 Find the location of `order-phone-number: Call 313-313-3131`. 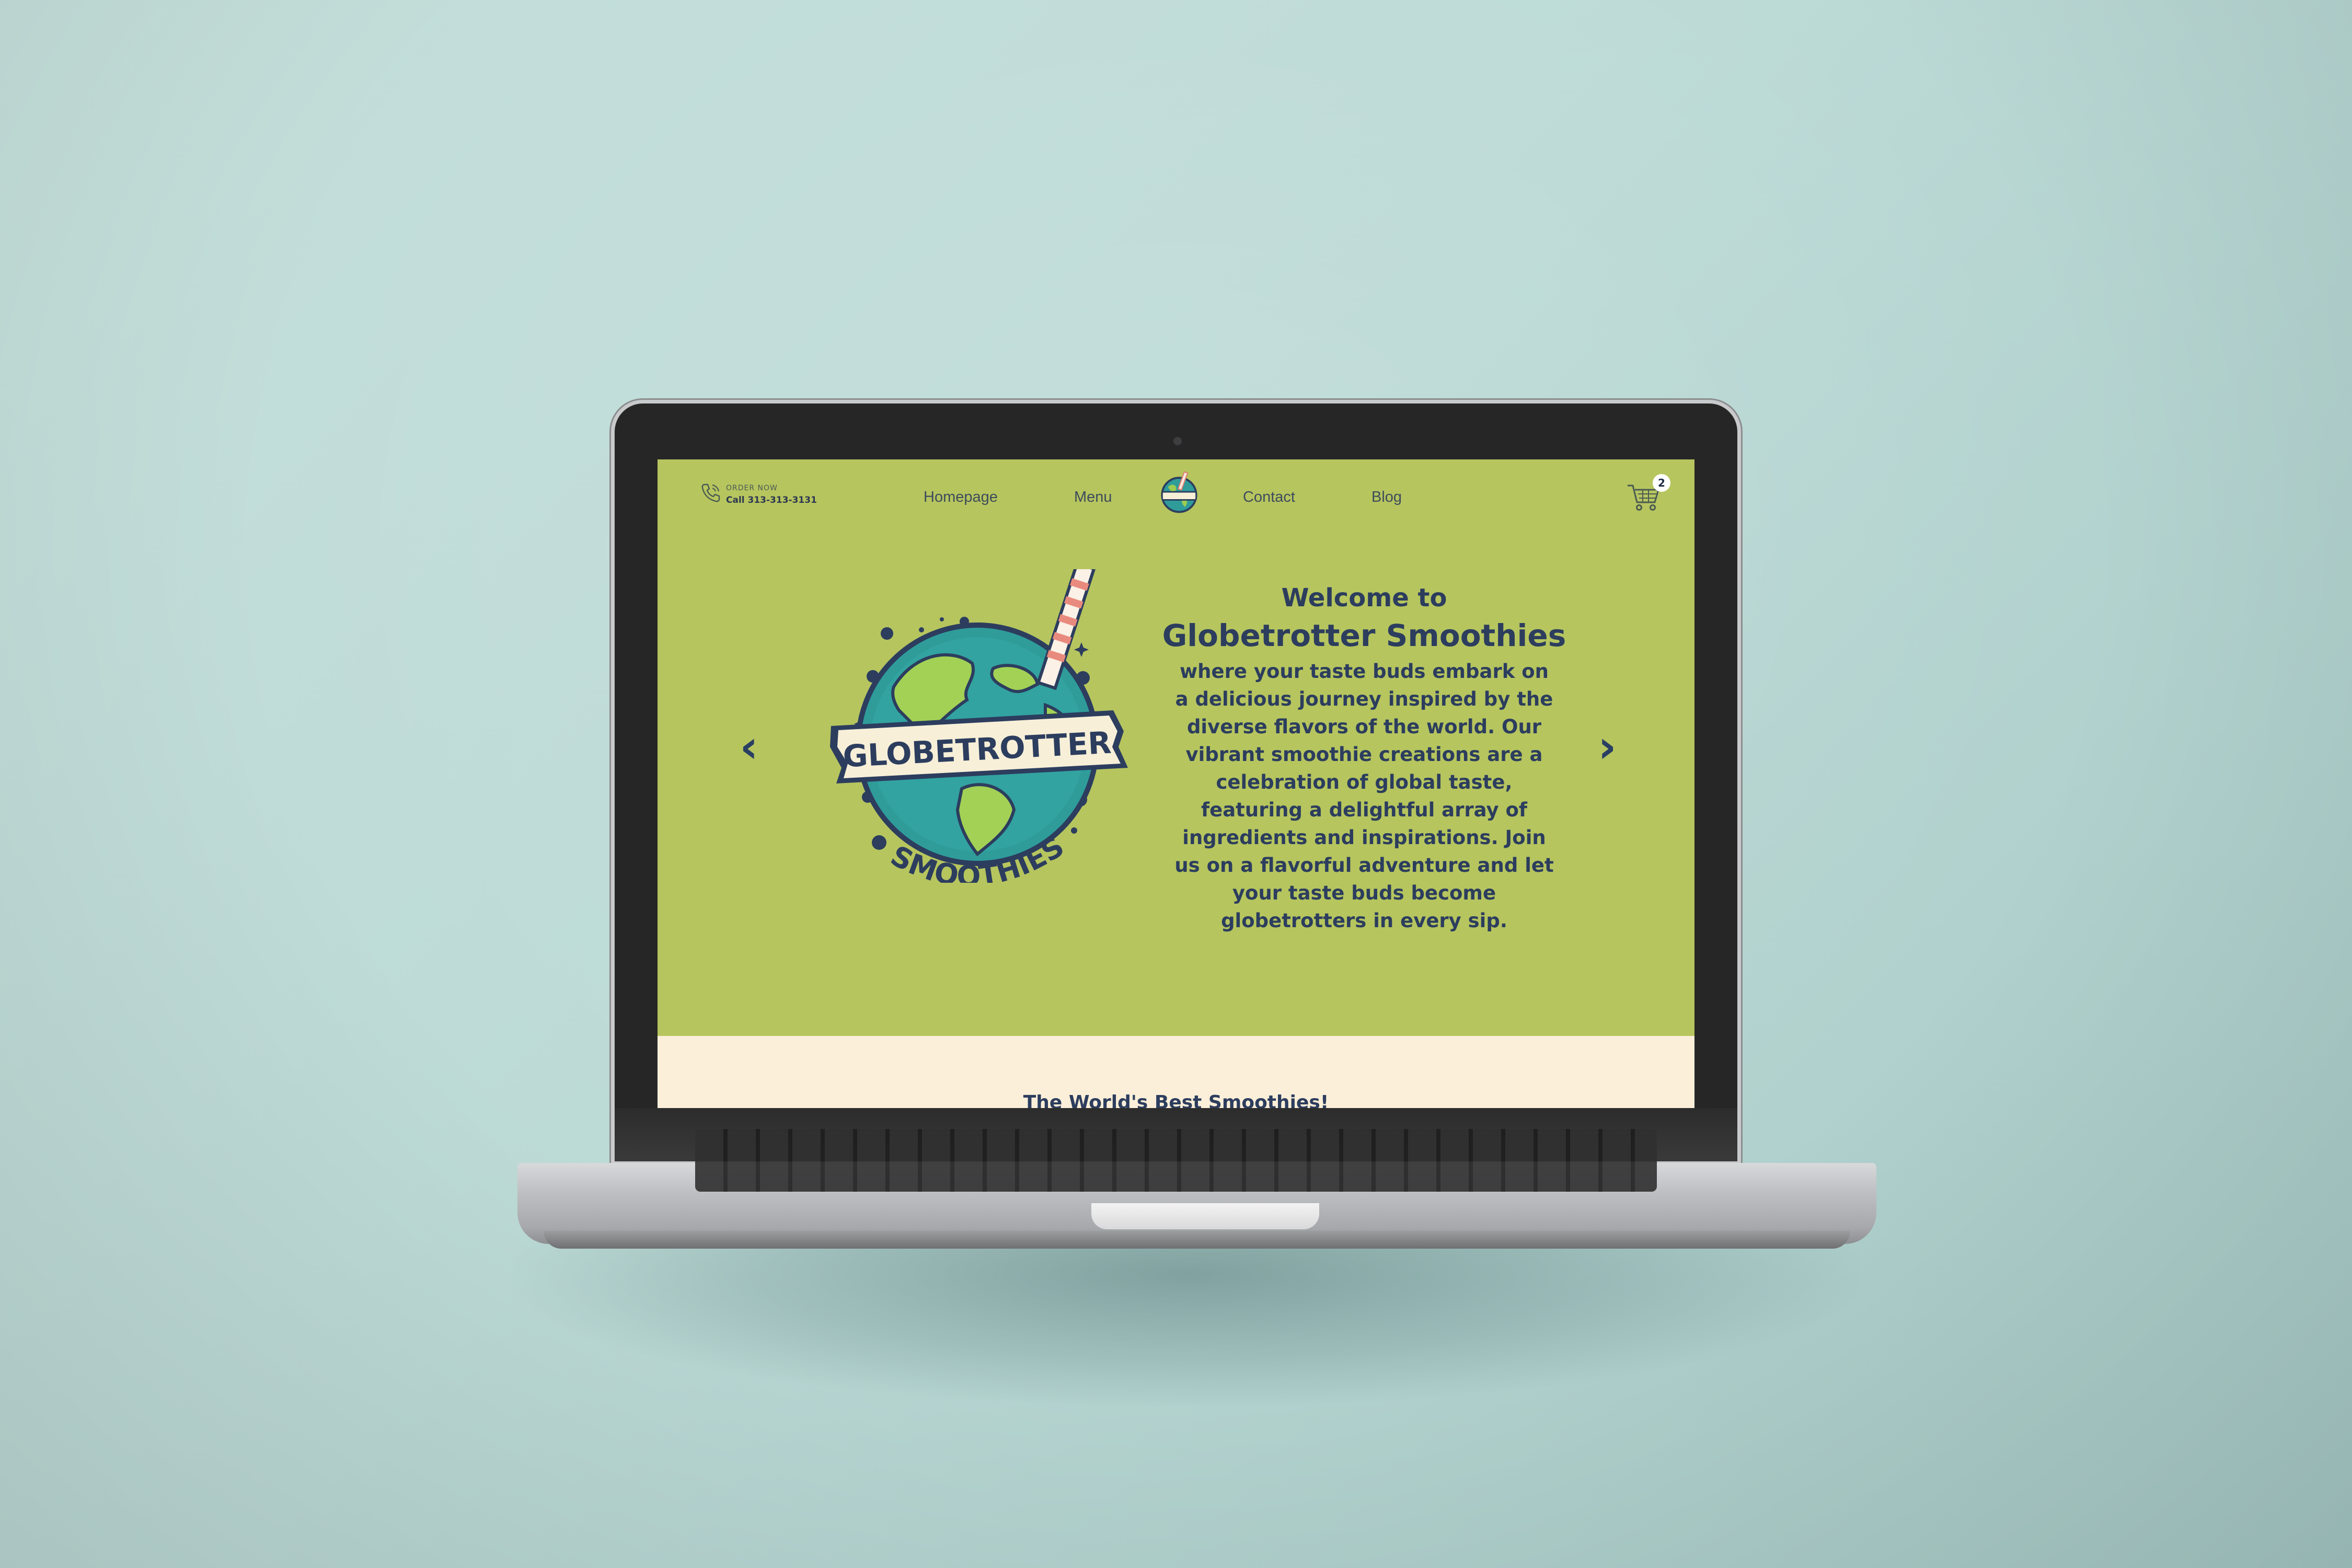

order-phone-number: Call 313-313-3131 is located at coordinates (771, 500).